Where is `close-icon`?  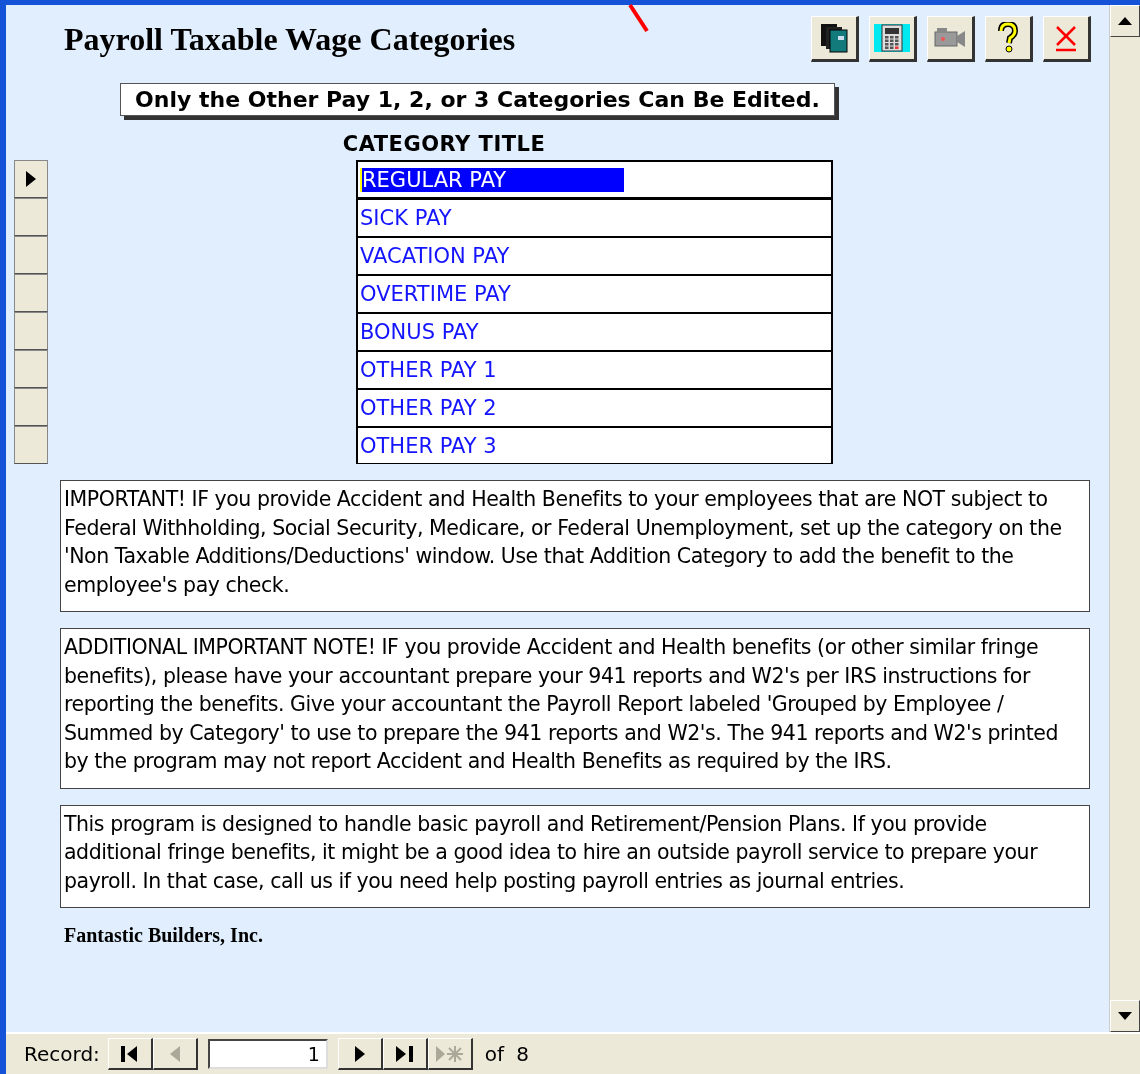 close-icon is located at coordinates (1066, 38).